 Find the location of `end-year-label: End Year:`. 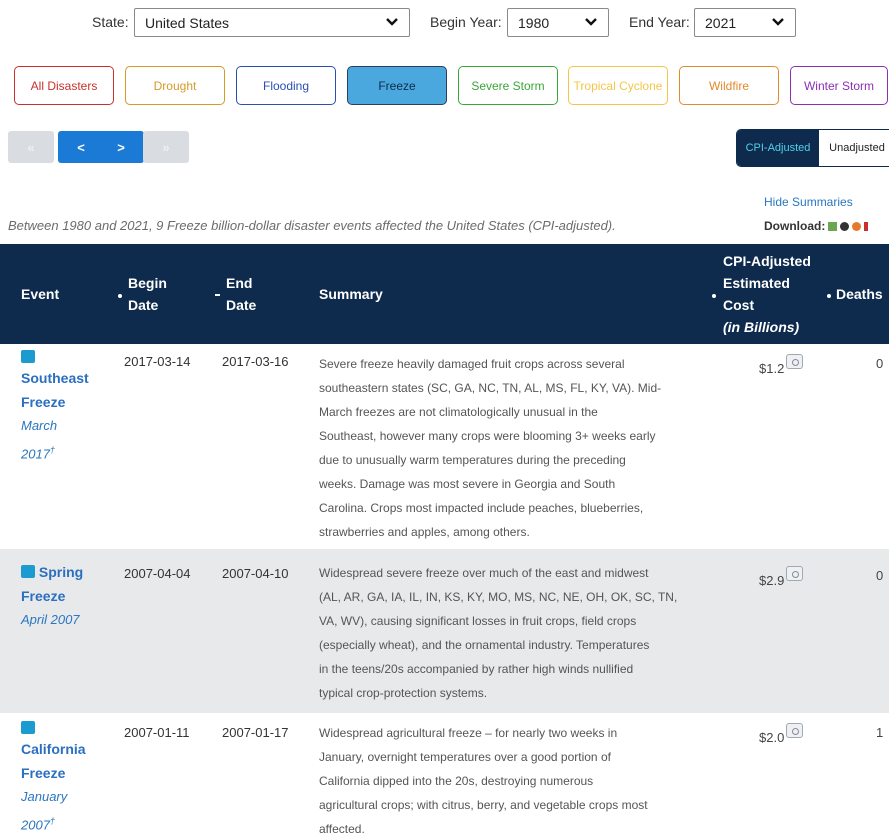

end-year-label: End Year: is located at coordinates (659, 22).